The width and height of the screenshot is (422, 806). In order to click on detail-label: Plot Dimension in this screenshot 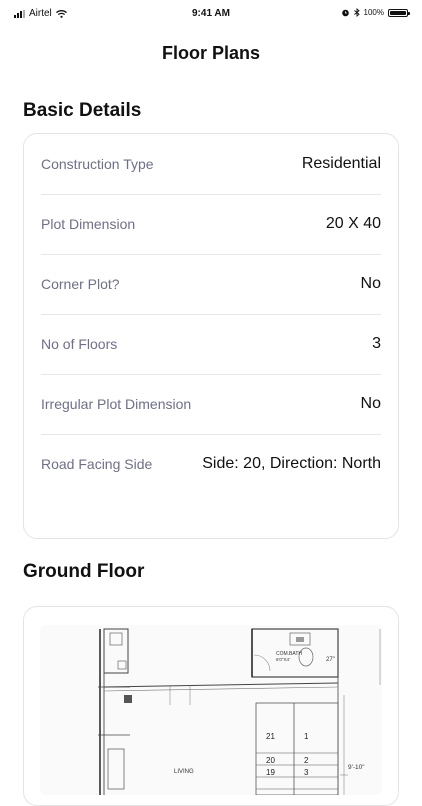, I will do `click(88, 224)`.